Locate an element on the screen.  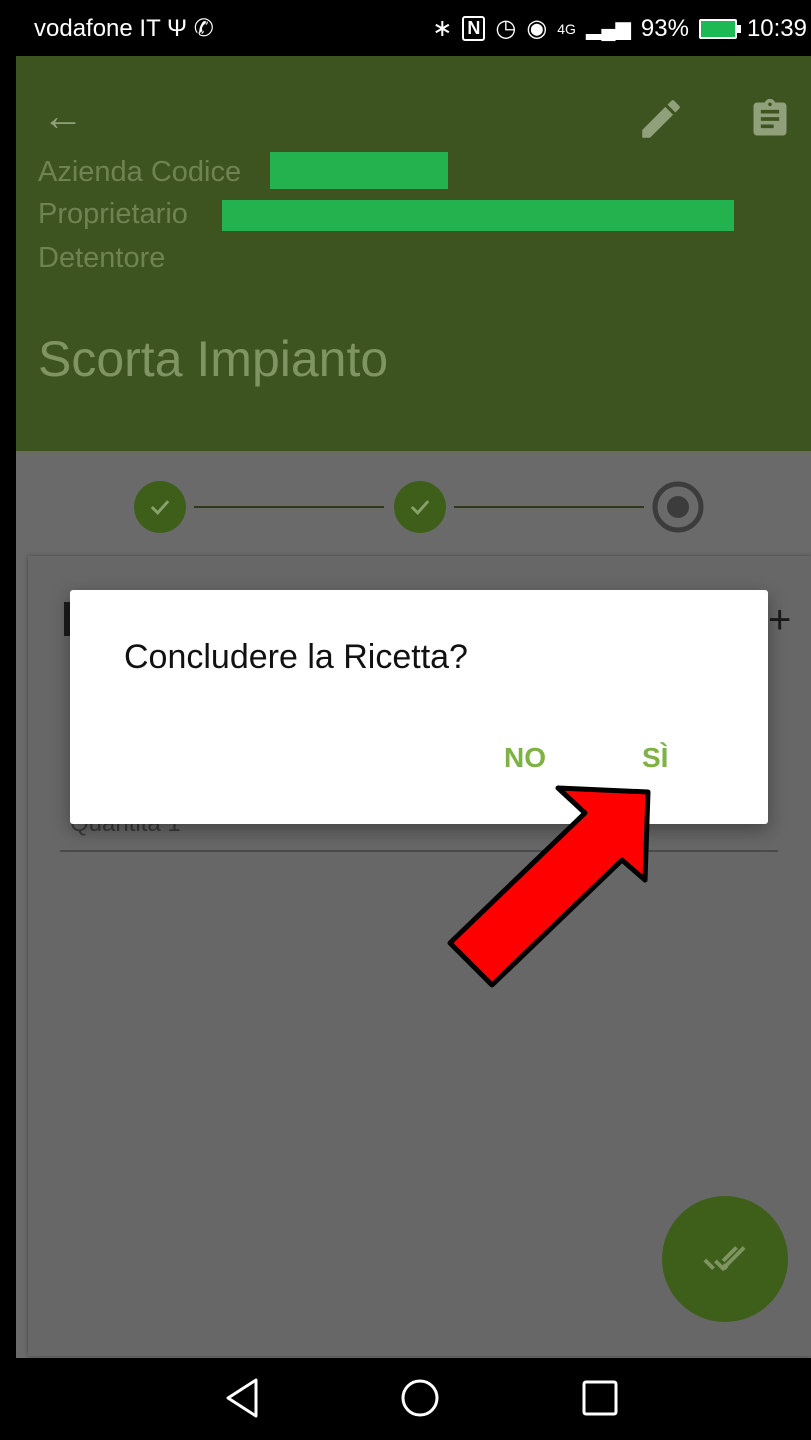
red-arrow-annotation is located at coordinates (549, 886).